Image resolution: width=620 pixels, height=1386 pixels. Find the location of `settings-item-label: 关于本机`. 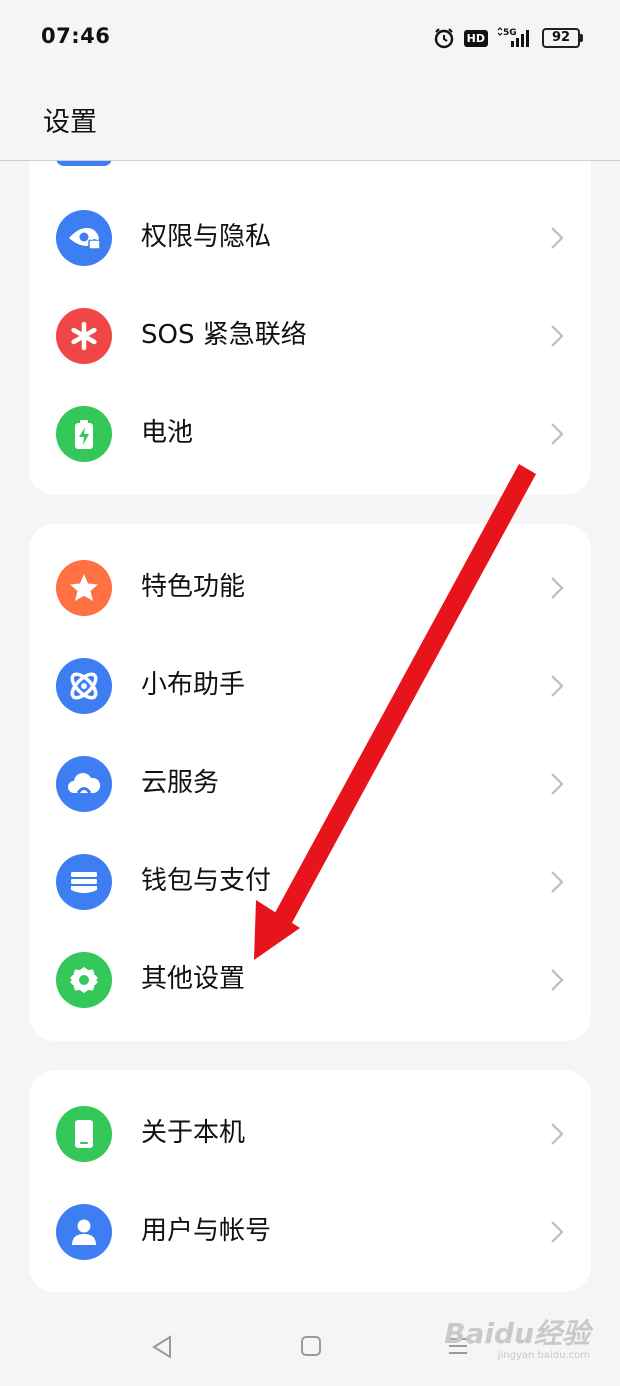

settings-item-label: 关于本机 is located at coordinates (193, 1133).